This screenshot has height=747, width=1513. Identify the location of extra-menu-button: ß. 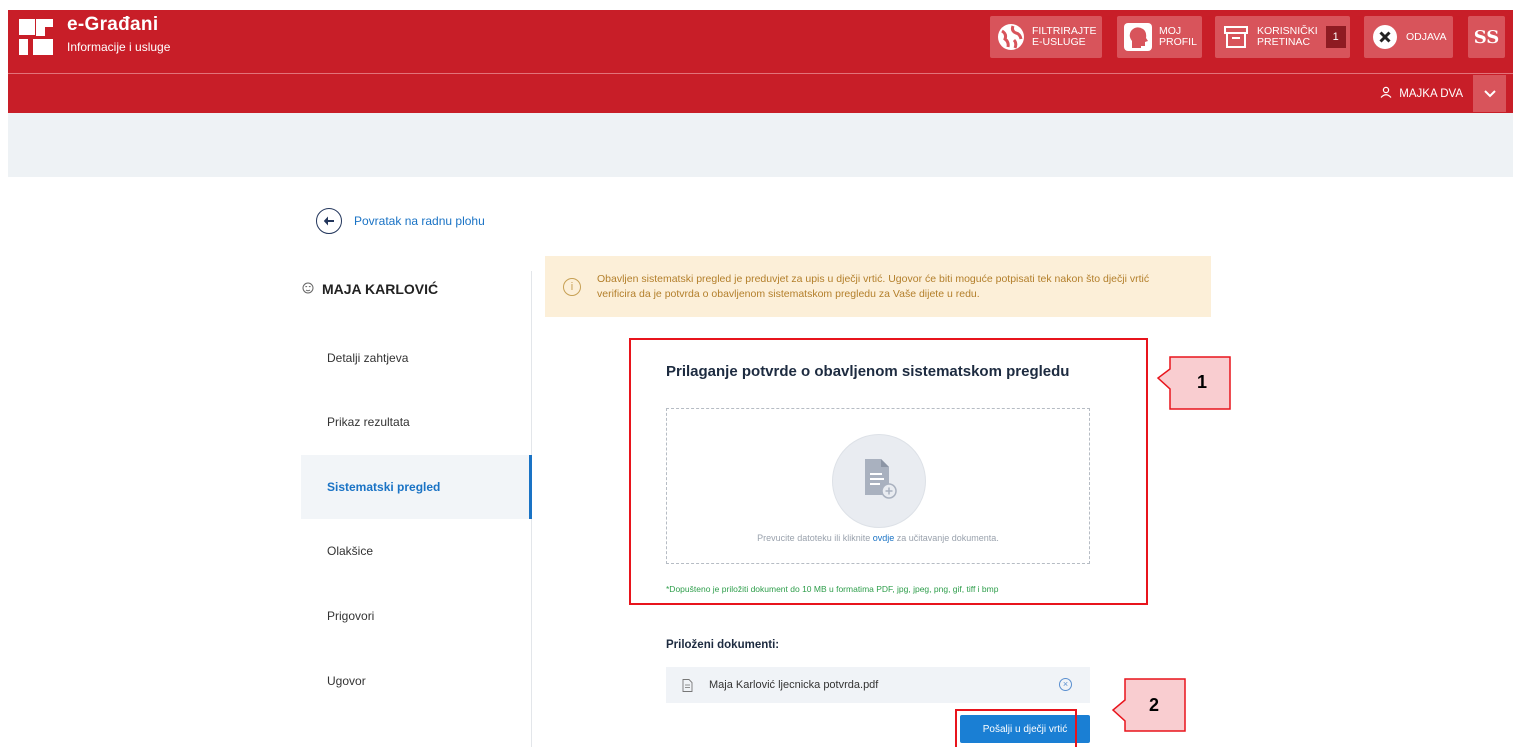
(1486, 37).